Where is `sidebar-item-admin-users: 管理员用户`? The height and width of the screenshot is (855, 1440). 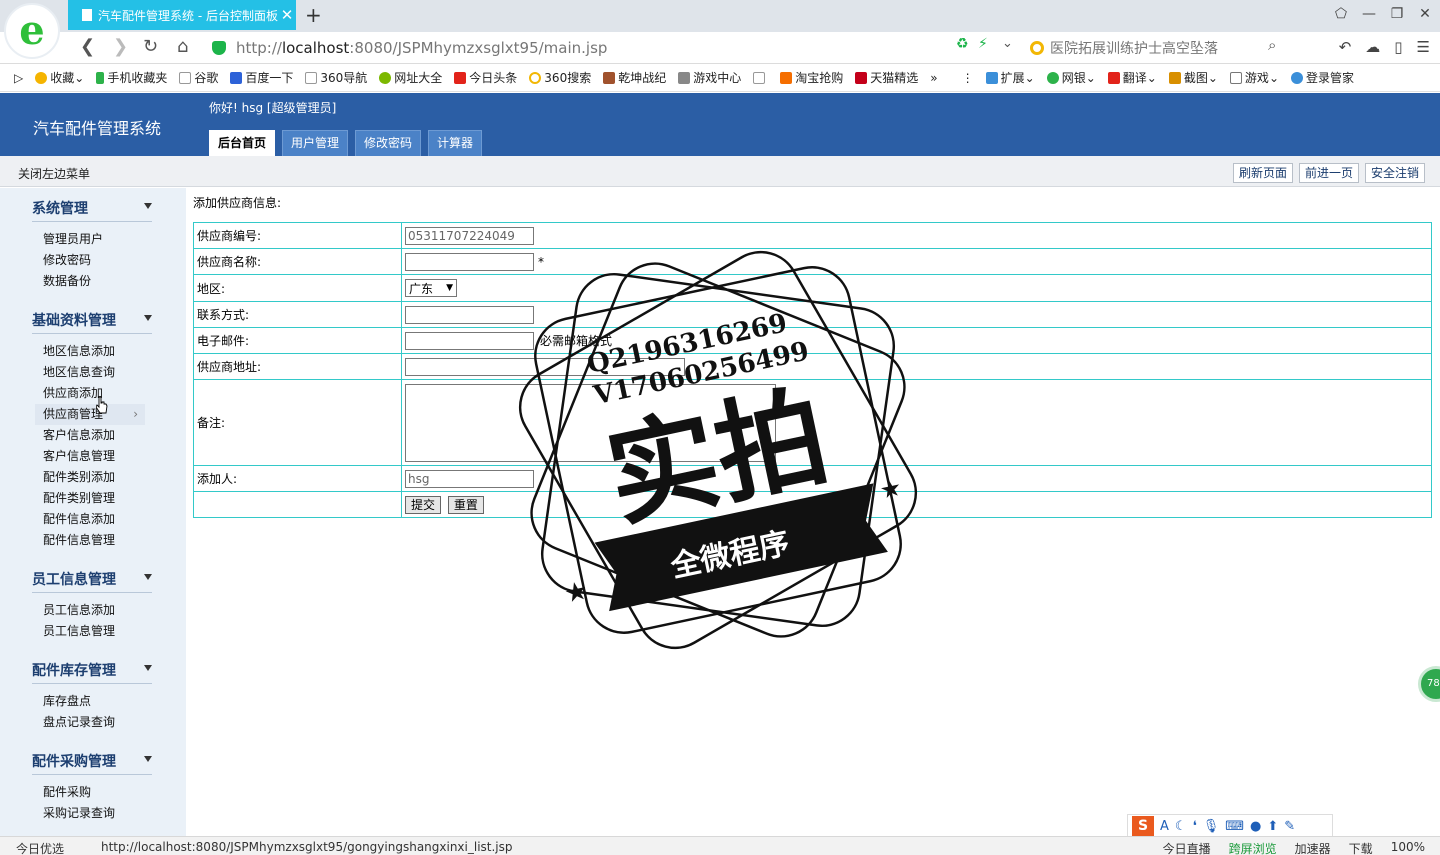
sidebar-item-admin-users: 管理员用户 is located at coordinates (93, 239).